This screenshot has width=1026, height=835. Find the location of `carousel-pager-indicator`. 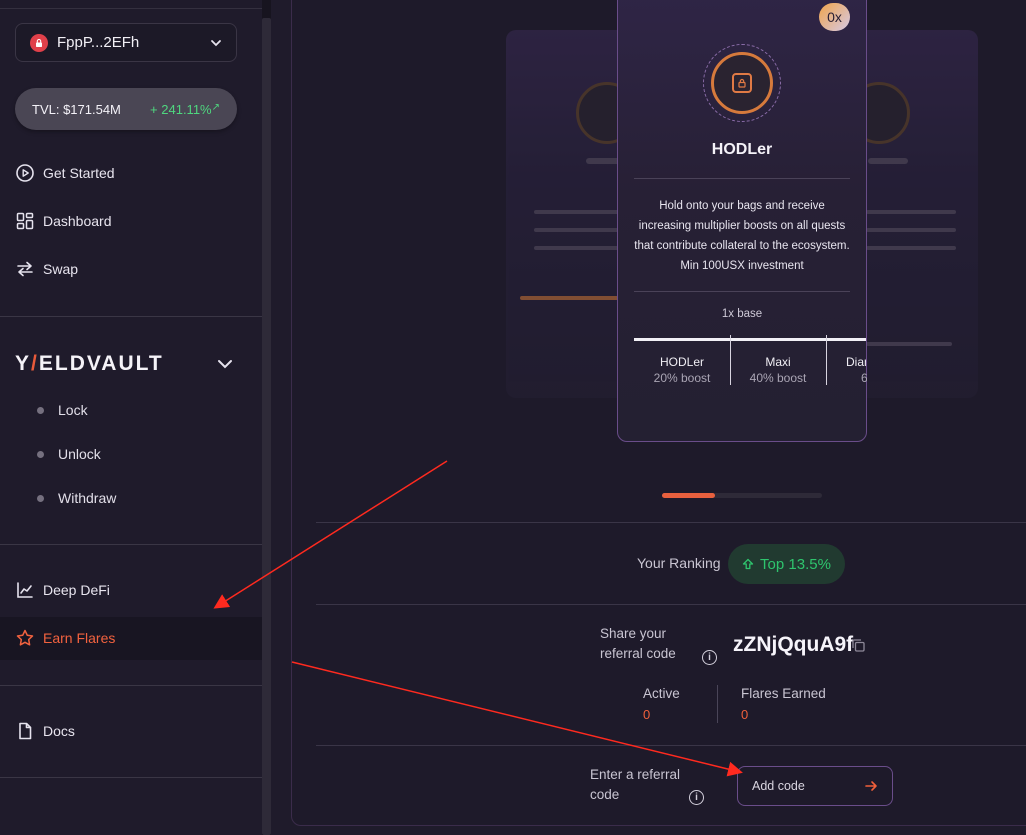

carousel-pager-indicator is located at coordinates (688, 495).